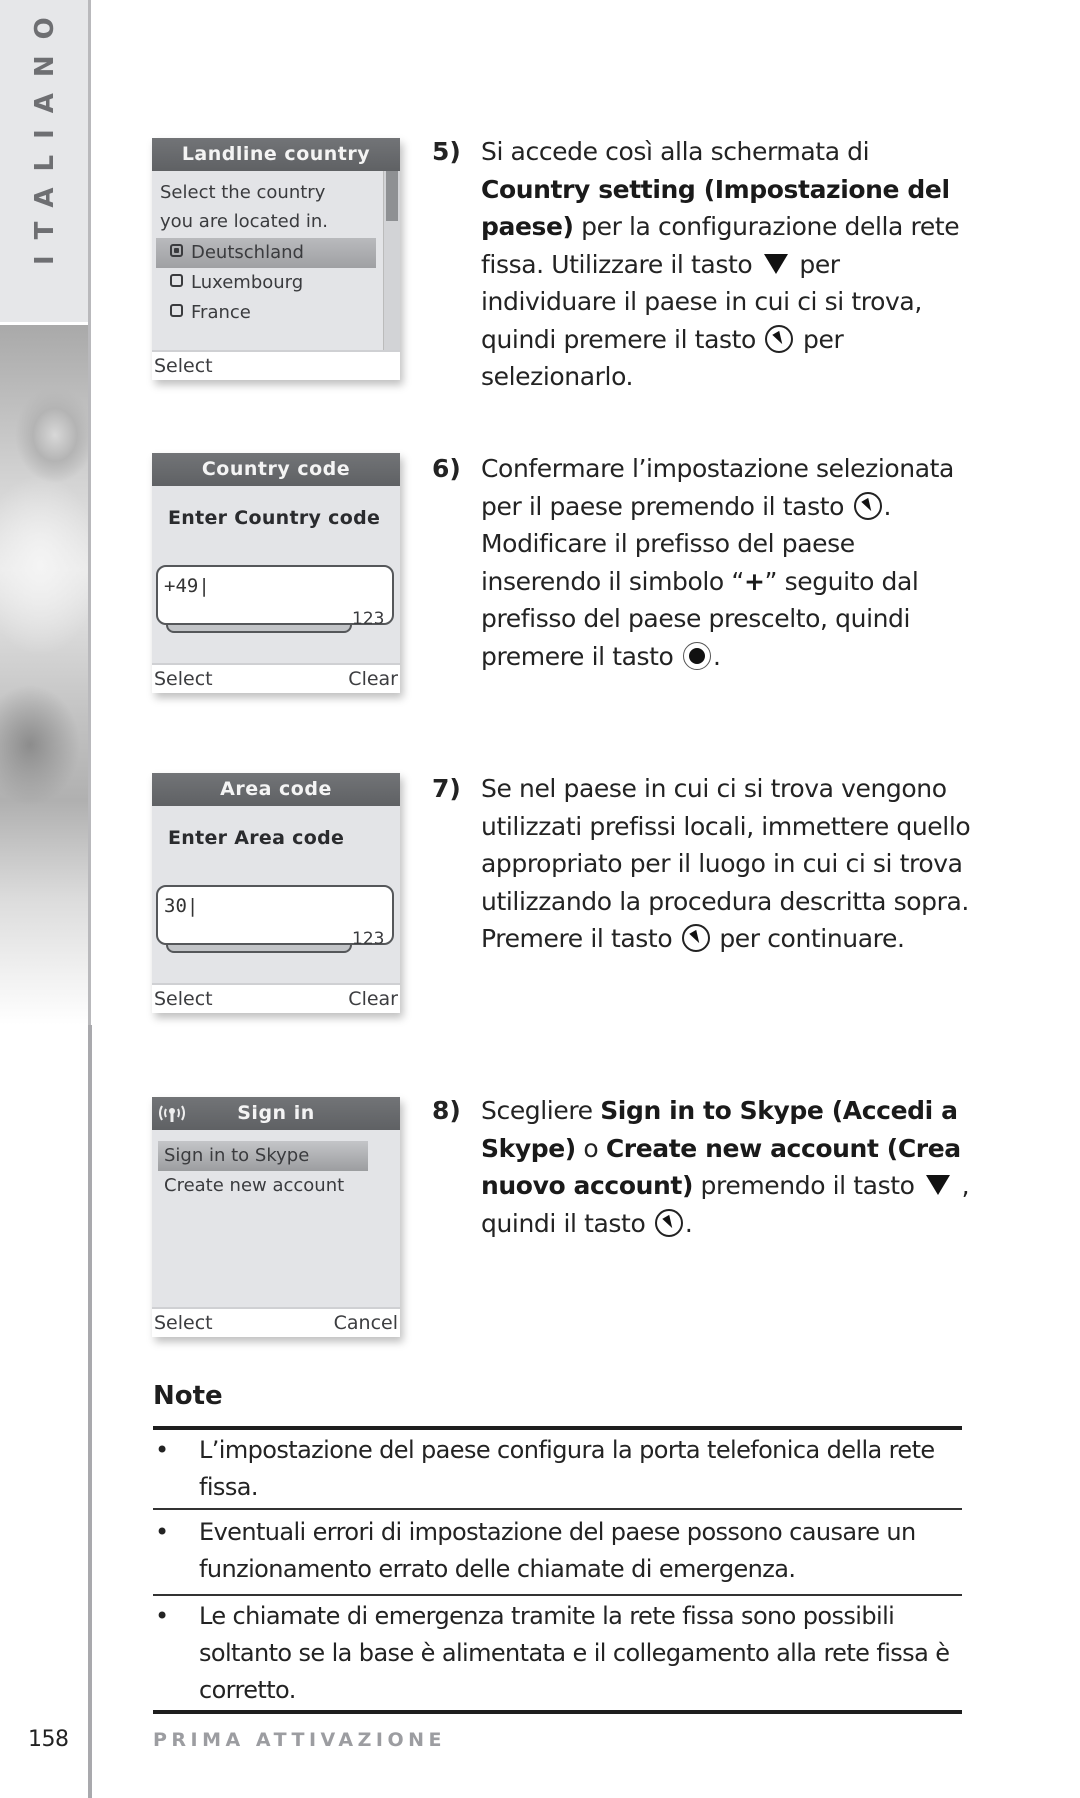  I want to click on margin-divider-lower, so click(90, 1411).